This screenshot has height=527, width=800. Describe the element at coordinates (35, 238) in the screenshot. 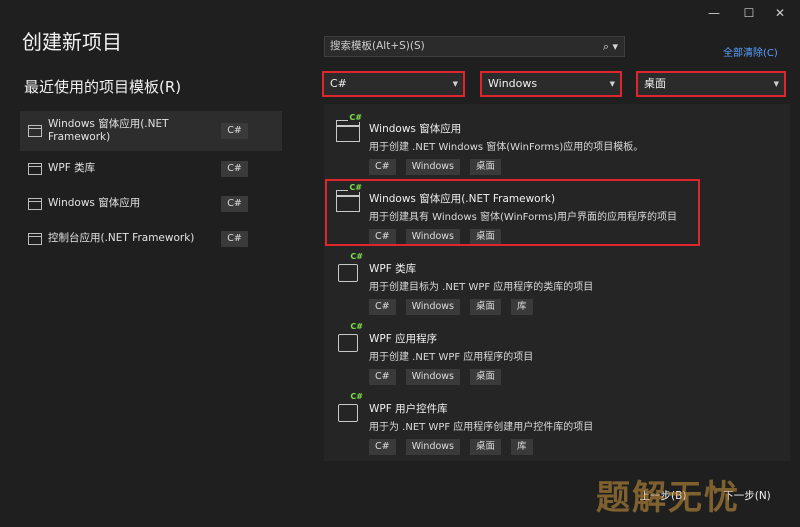

I see `console-icon` at that location.